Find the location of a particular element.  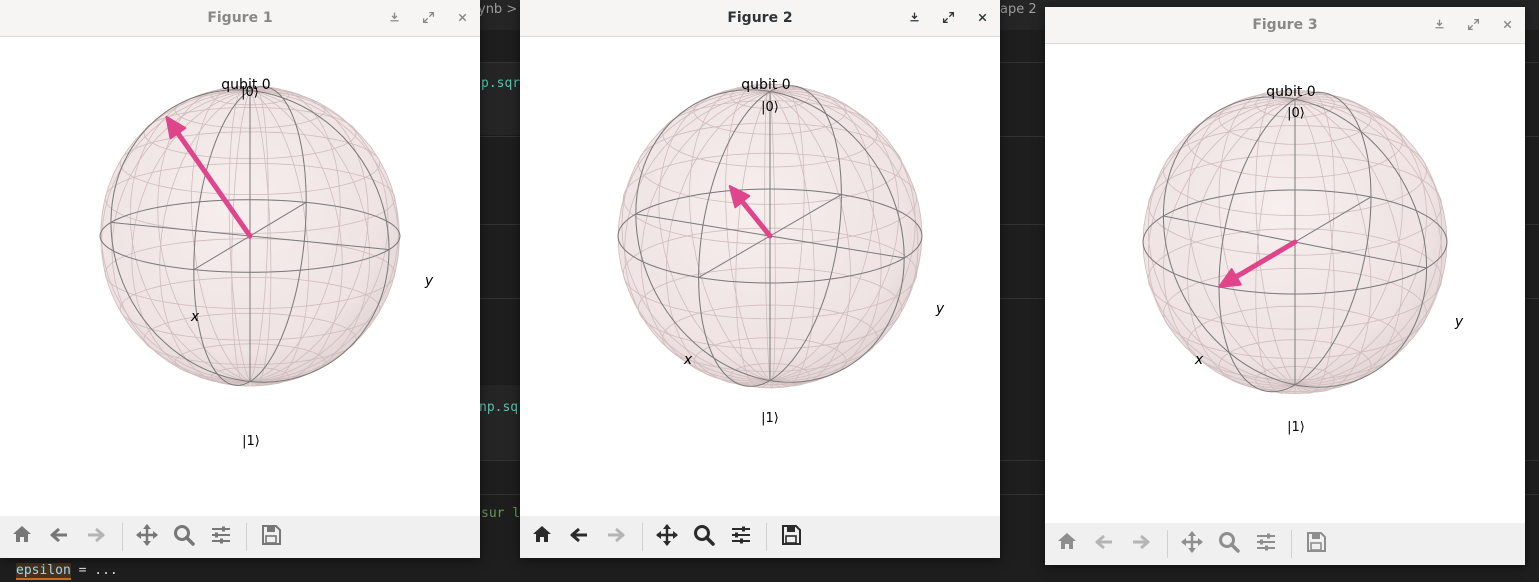

window-titlebar: Figure 1 is located at coordinates (240, 18).